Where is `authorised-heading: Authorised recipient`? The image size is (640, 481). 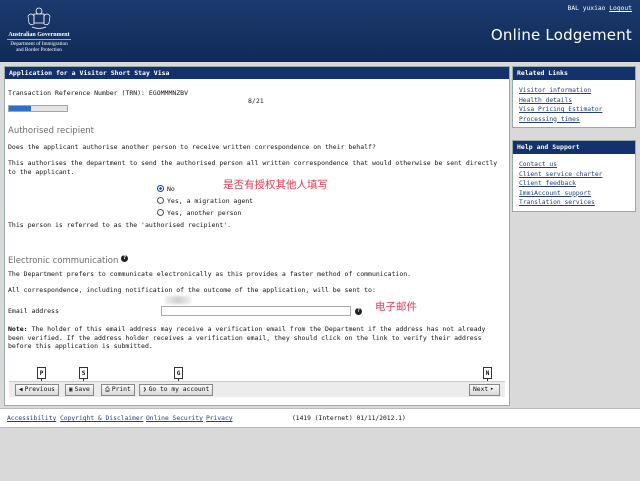 authorised-heading: Authorised recipient is located at coordinates (51, 131).